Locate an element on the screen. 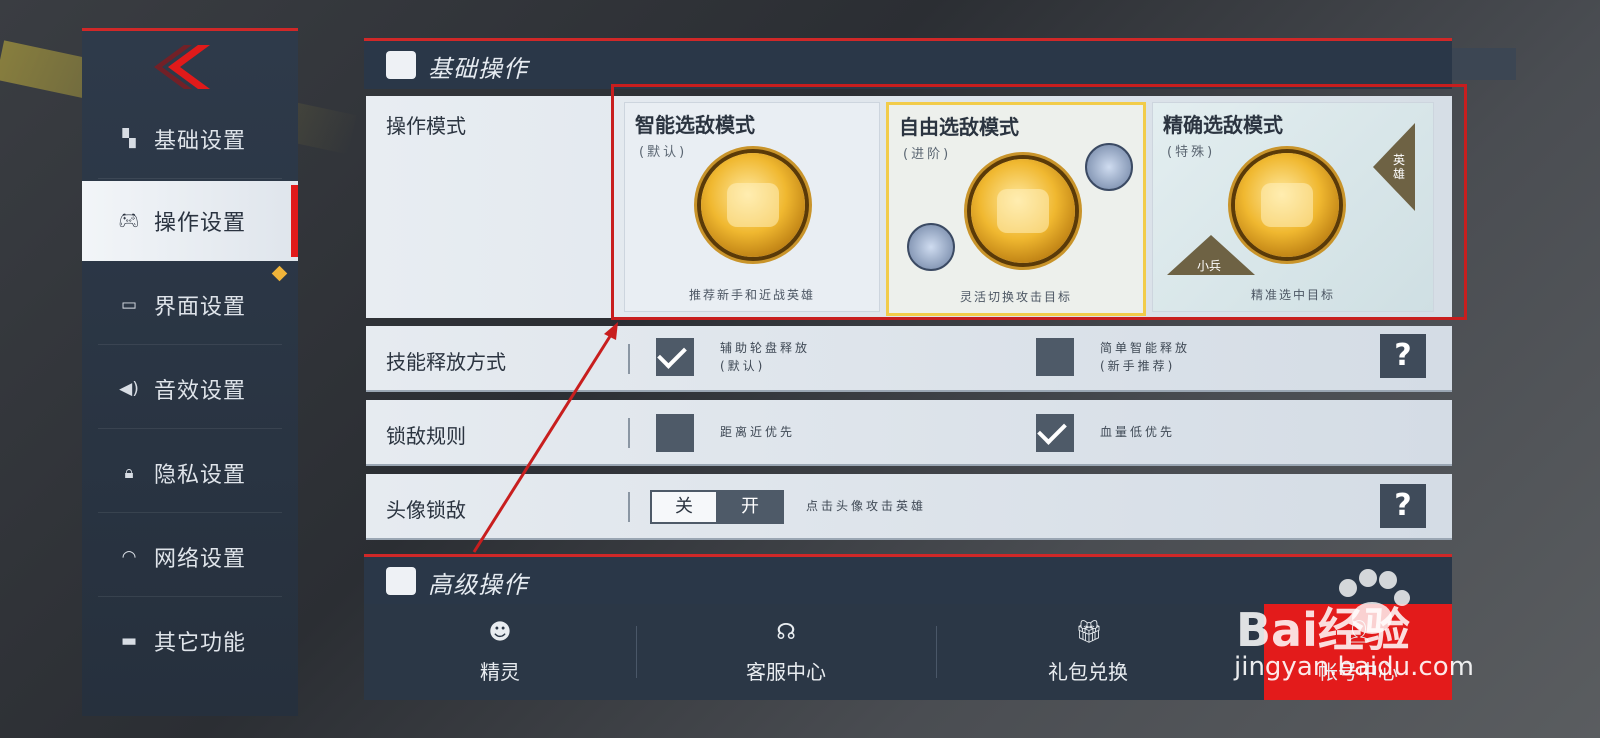  back-button is located at coordinates (192, 67).